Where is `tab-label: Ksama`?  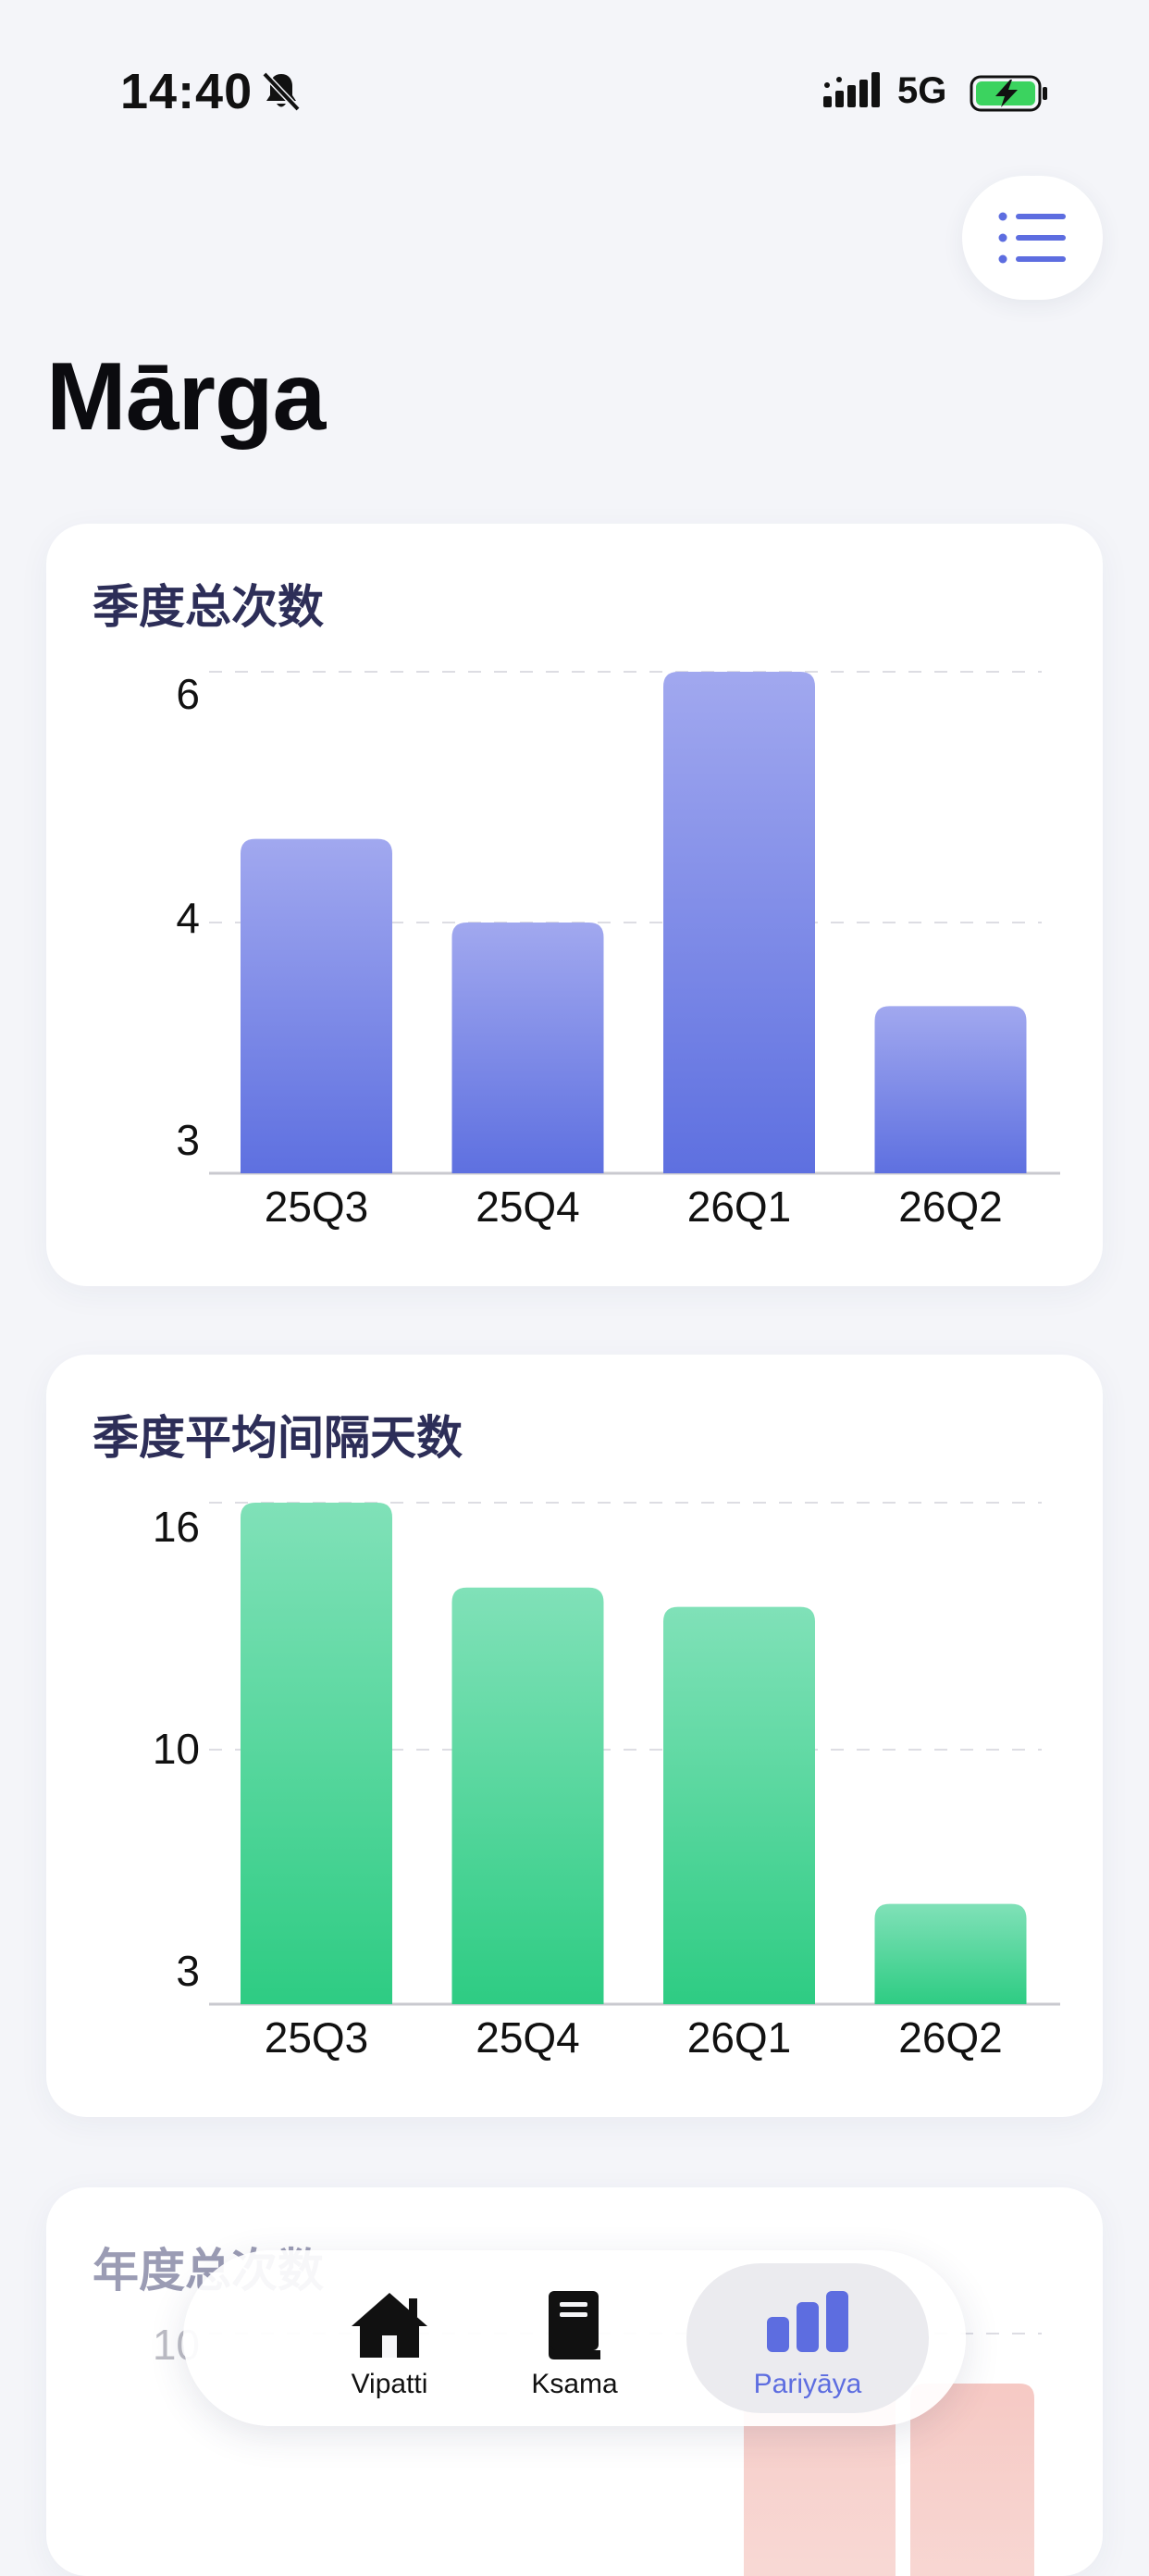 tab-label: Ksama is located at coordinates (574, 2384).